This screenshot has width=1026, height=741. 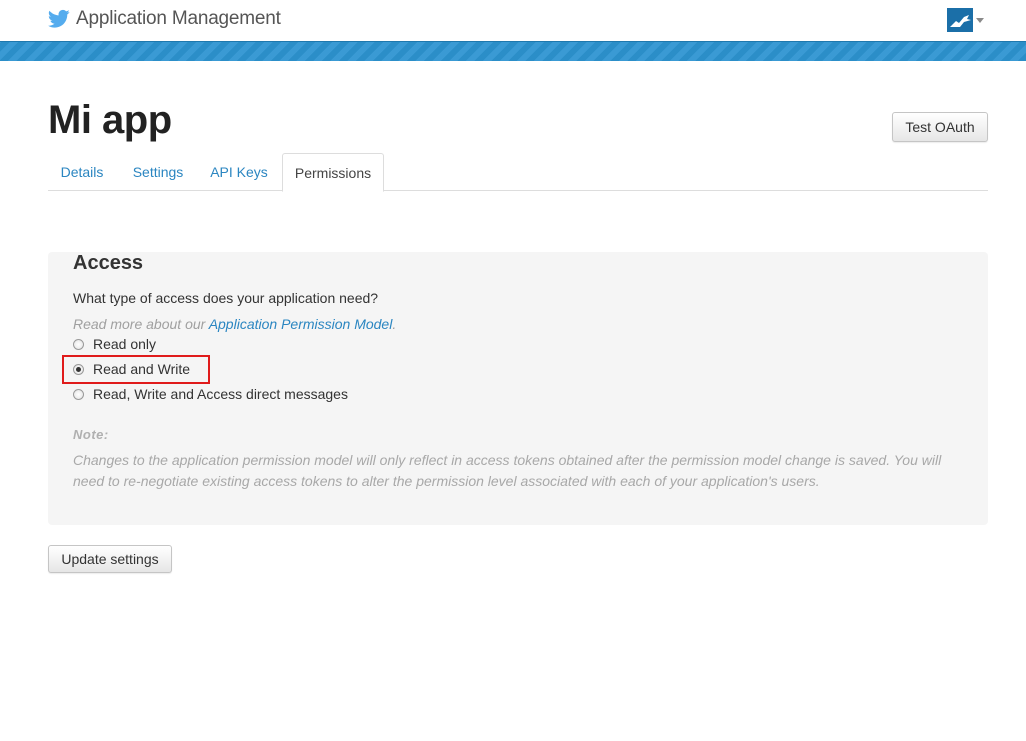 What do you see at coordinates (513, 20) in the screenshot?
I see `top-navbar: Application Management` at bounding box center [513, 20].